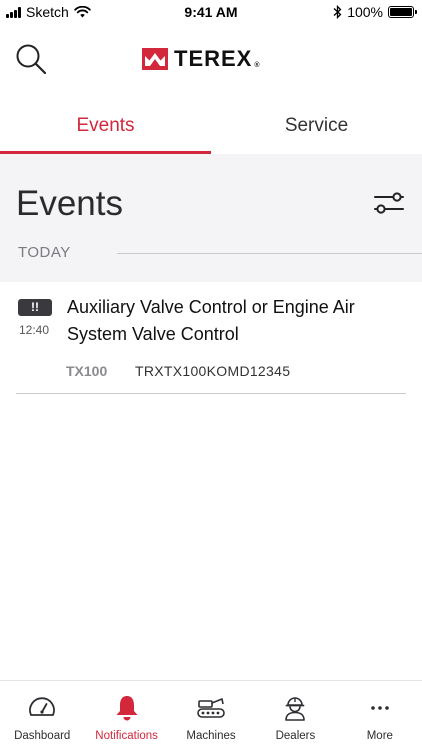  Describe the element at coordinates (35, 307) in the screenshot. I see `severity-badge: !!` at that location.